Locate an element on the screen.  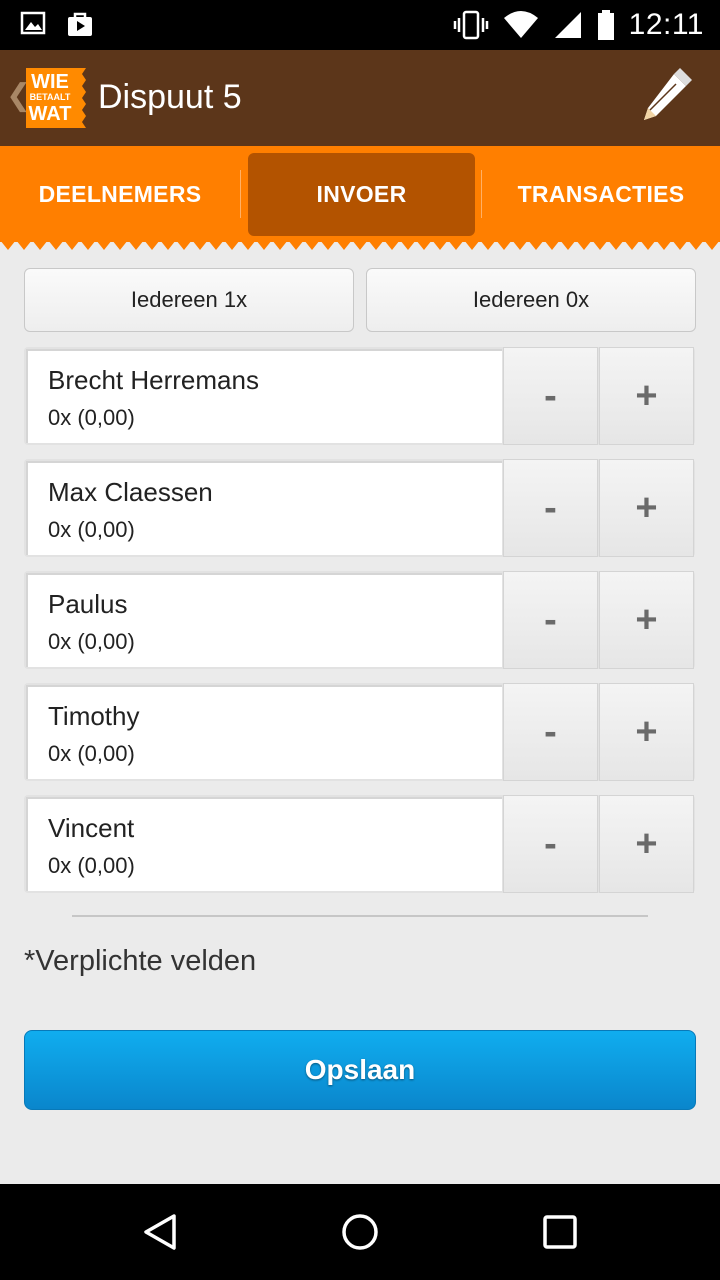
tab-zigzag-edge is located at coordinates (360, 243).